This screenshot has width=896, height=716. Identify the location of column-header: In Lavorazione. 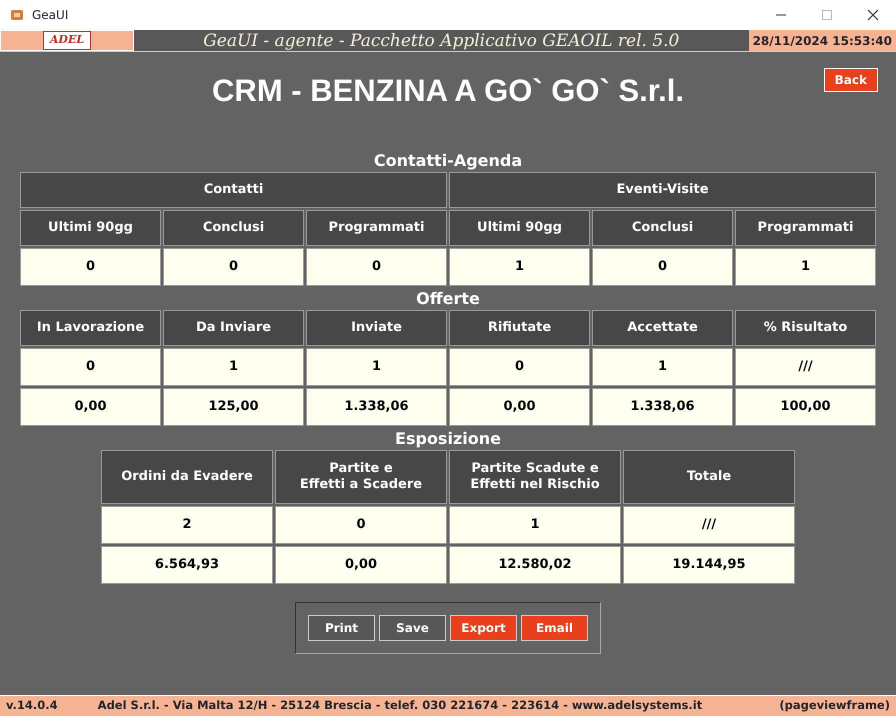
(90, 328).